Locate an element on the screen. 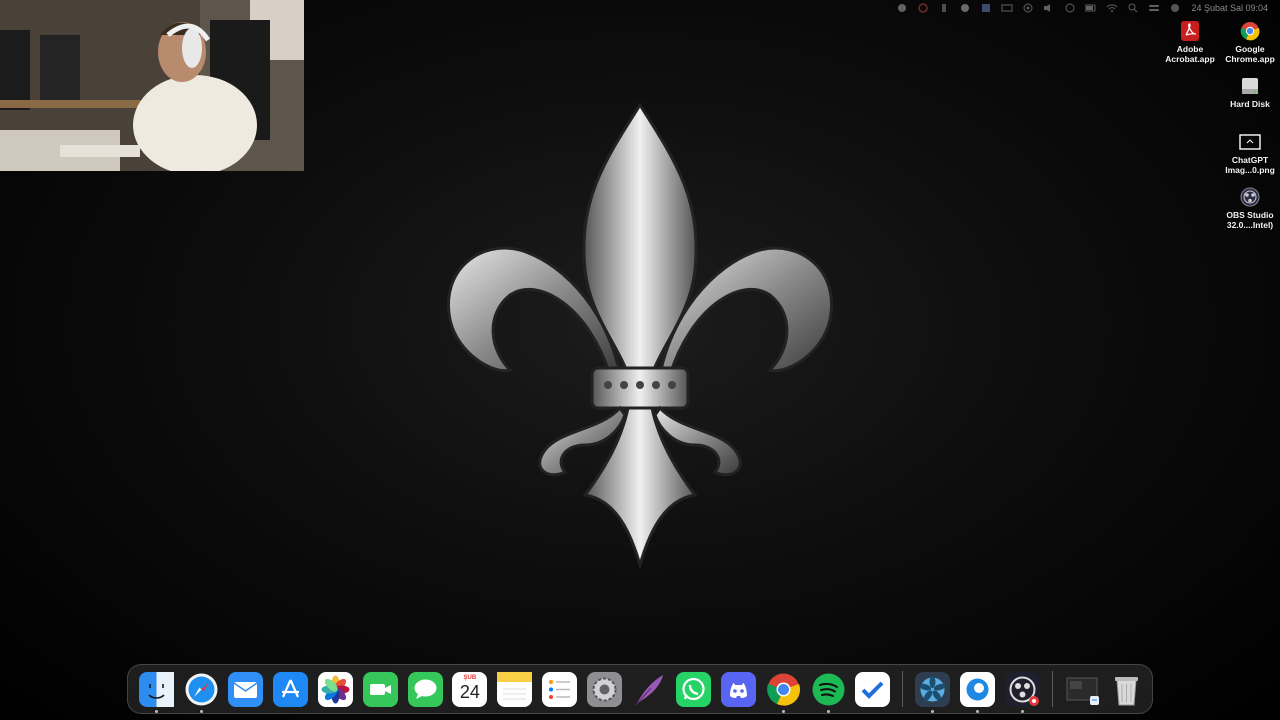  dock-app-reminders is located at coordinates (559, 689).